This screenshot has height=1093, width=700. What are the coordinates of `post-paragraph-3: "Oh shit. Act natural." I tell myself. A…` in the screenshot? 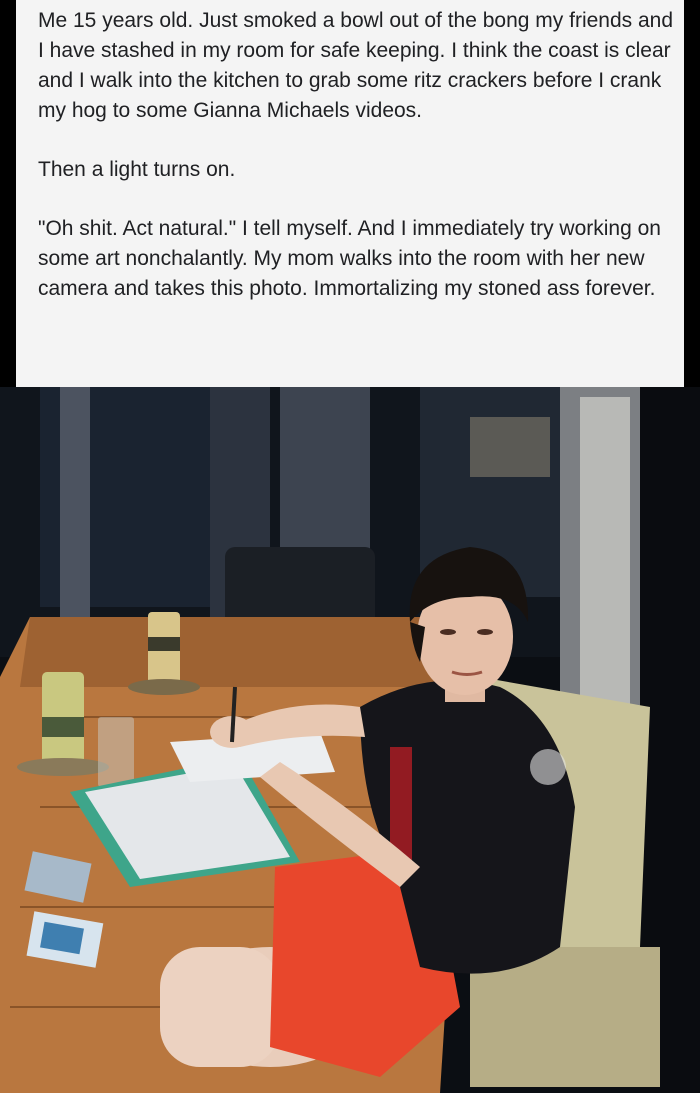 It's located at (349, 258).